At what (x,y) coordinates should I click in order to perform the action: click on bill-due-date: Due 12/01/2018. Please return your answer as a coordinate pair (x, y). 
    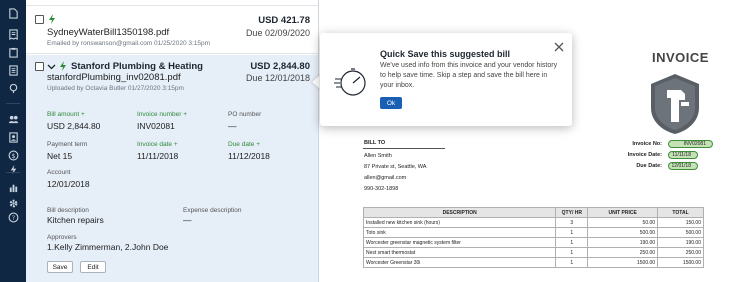
    Looking at the image, I should click on (277, 78).